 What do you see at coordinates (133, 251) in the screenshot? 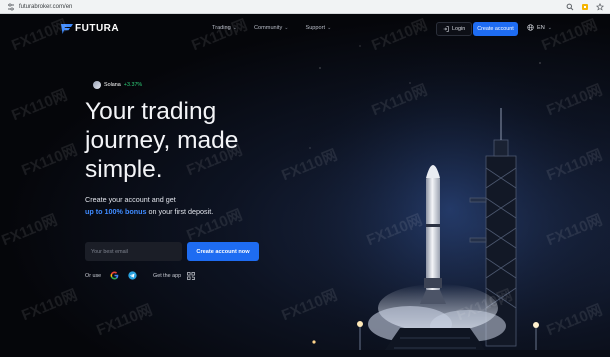
I see `email-input` at bounding box center [133, 251].